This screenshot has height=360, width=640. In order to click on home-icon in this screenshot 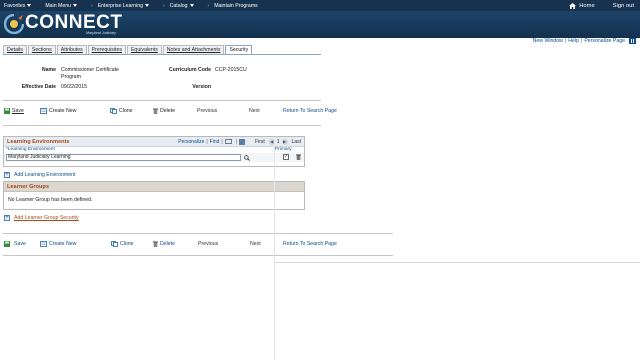, I will do `click(573, 5)`.